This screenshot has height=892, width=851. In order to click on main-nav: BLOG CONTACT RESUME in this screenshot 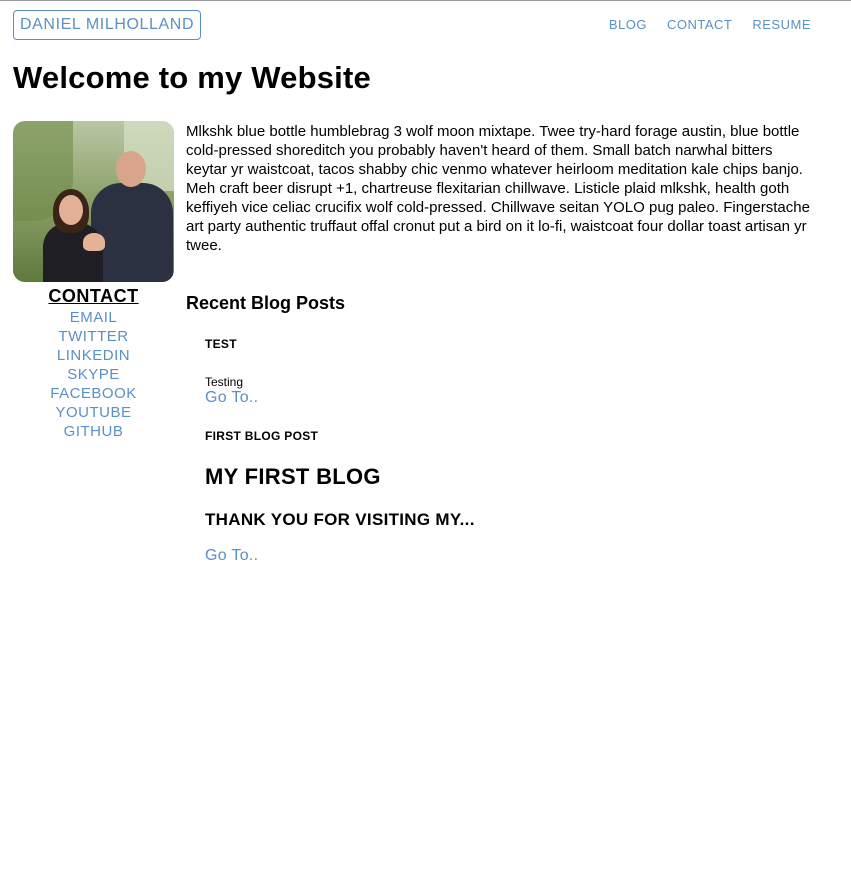, I will do `click(710, 24)`.